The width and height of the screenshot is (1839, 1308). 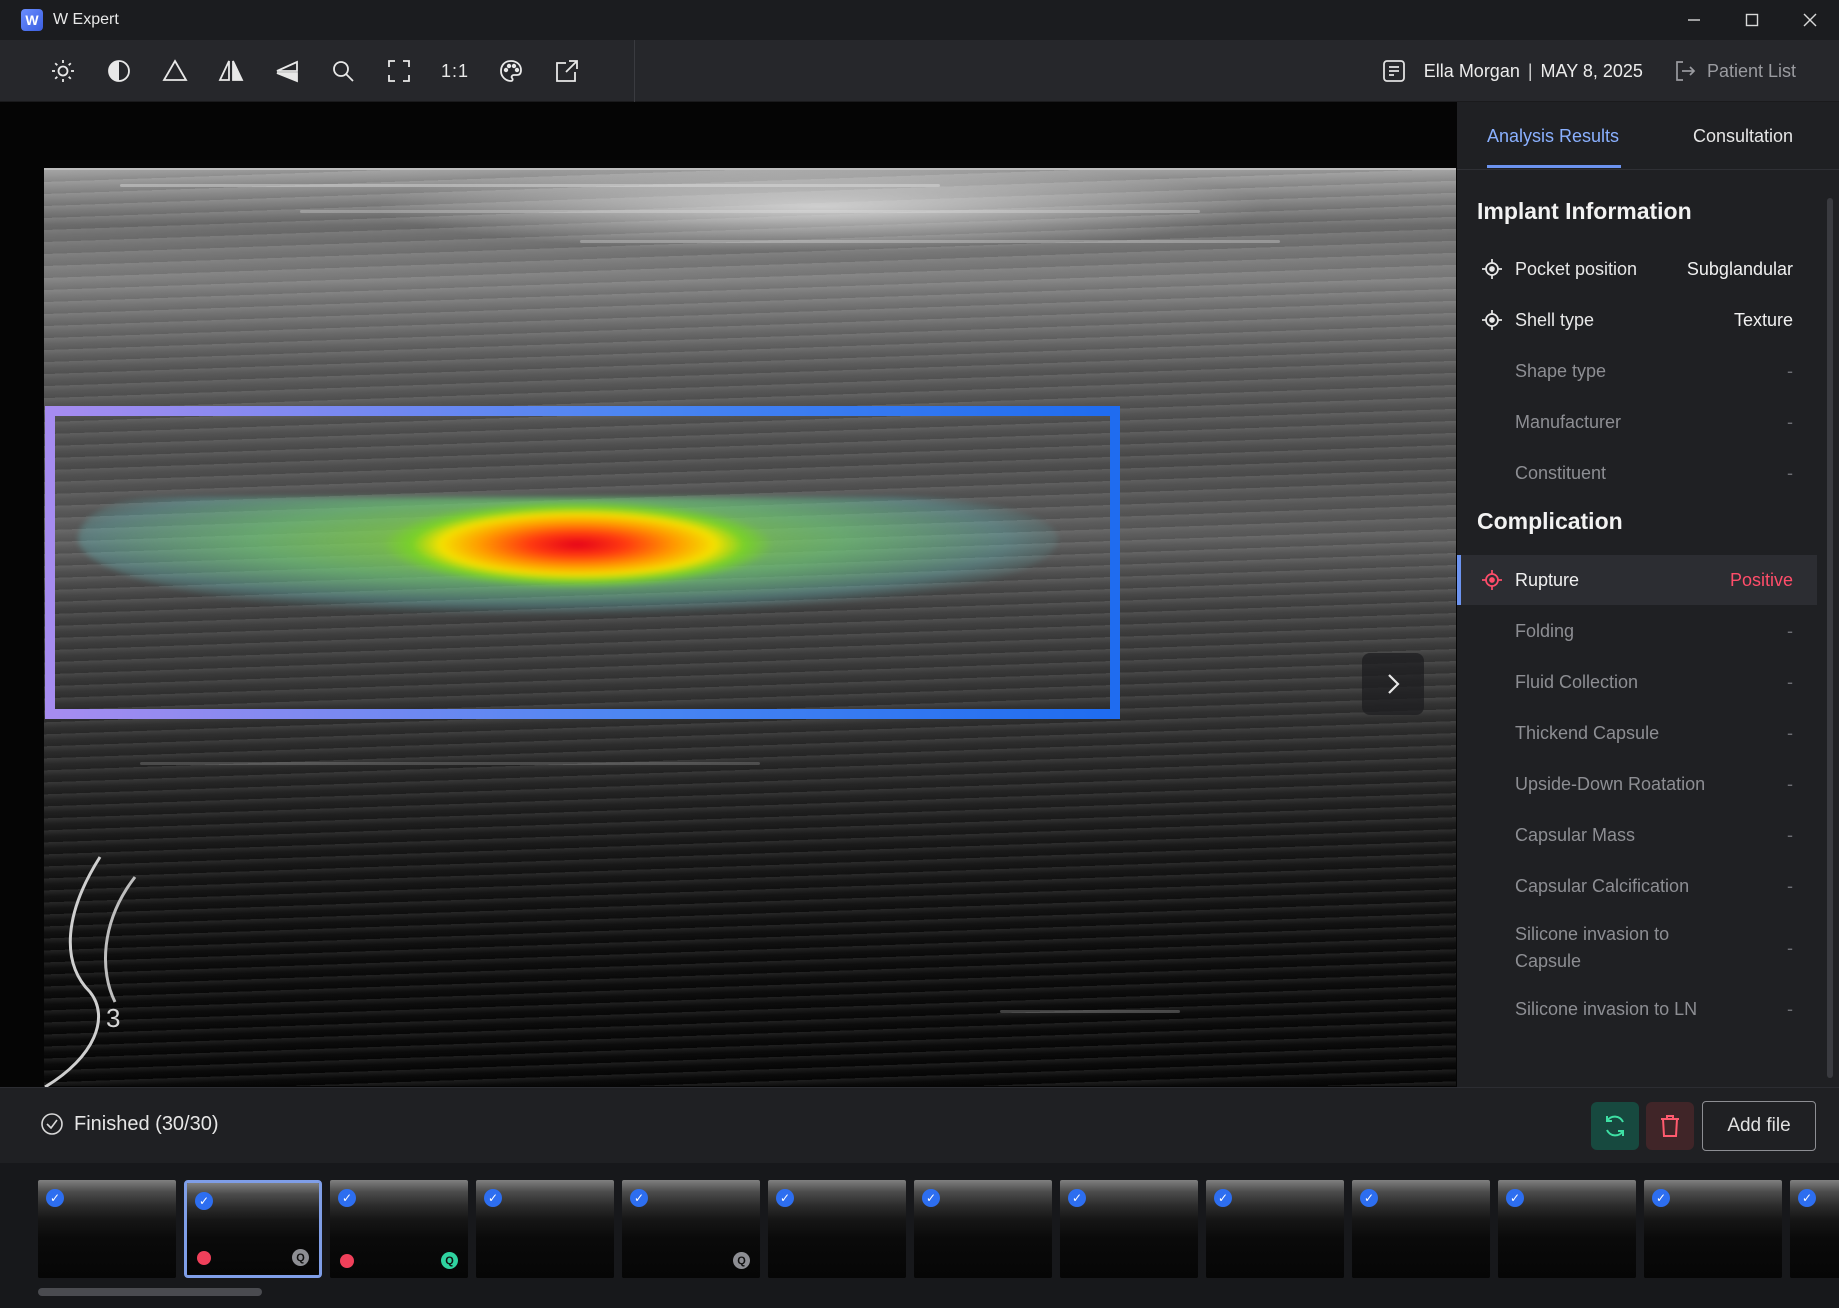 What do you see at coordinates (1637, 835) in the screenshot?
I see `row-capsular-mass: Capsular Mass -` at bounding box center [1637, 835].